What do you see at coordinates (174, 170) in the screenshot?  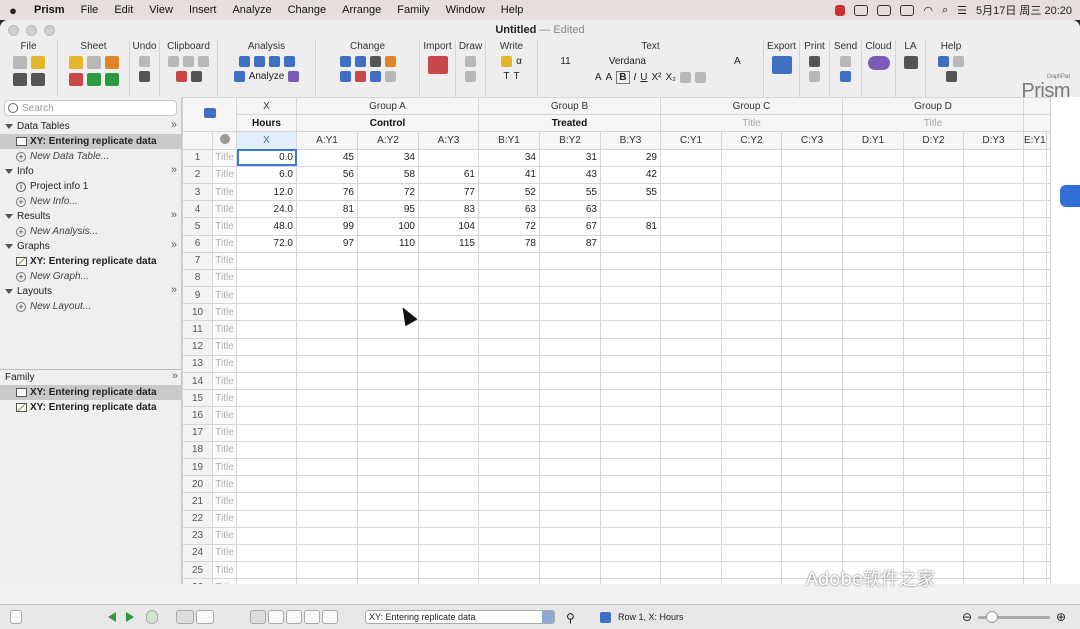 I see `chevron-icon: »` at bounding box center [174, 170].